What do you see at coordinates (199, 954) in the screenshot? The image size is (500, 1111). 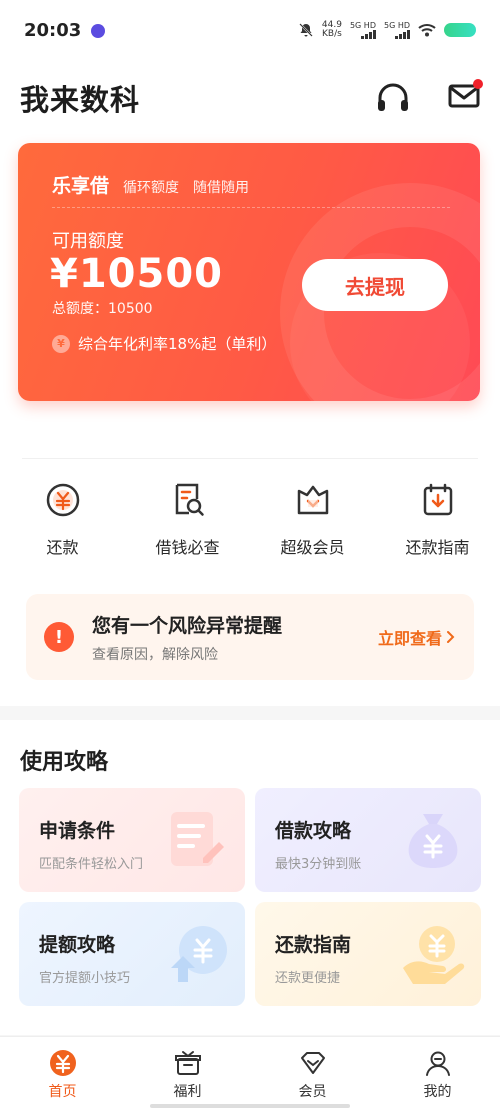 I see `yuan-up-icon` at bounding box center [199, 954].